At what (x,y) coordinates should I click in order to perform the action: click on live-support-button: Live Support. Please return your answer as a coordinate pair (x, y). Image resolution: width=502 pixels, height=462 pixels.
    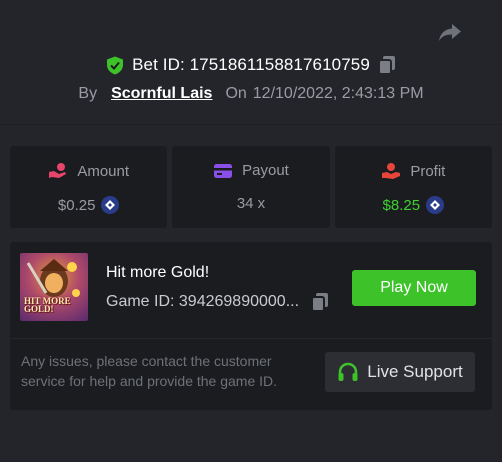
    Looking at the image, I should click on (400, 372).